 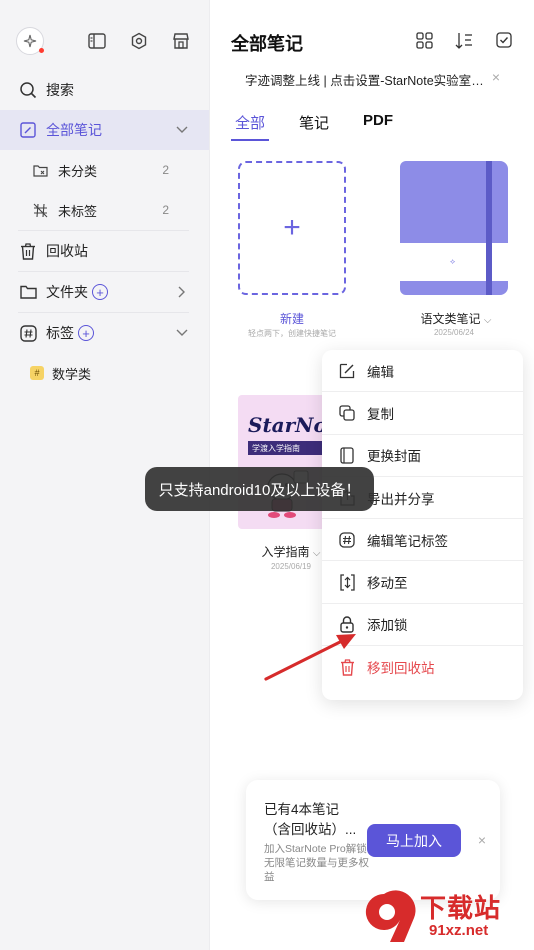 What do you see at coordinates (390, 916) in the screenshot?
I see `watermark-logo-icon` at bounding box center [390, 916].